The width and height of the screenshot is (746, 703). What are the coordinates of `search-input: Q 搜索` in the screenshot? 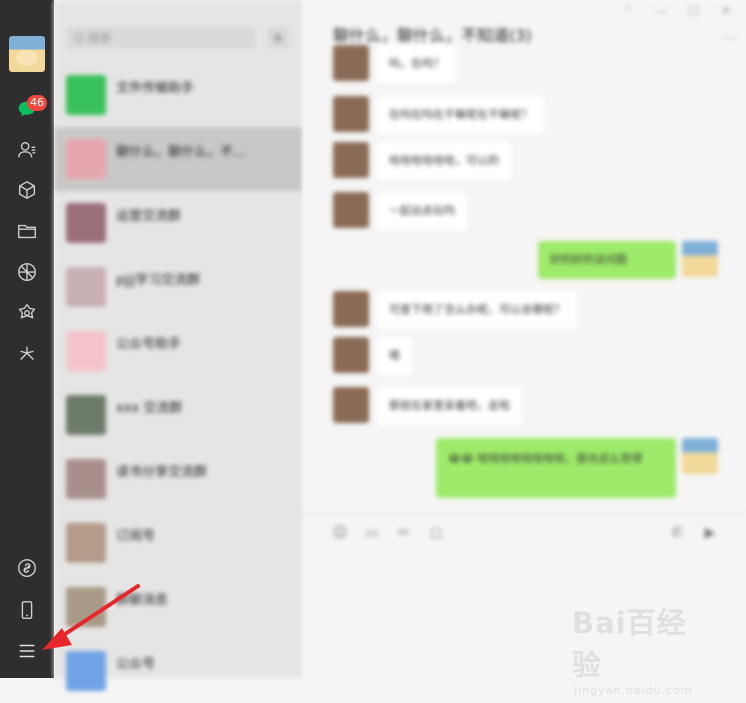 It's located at (161, 38).